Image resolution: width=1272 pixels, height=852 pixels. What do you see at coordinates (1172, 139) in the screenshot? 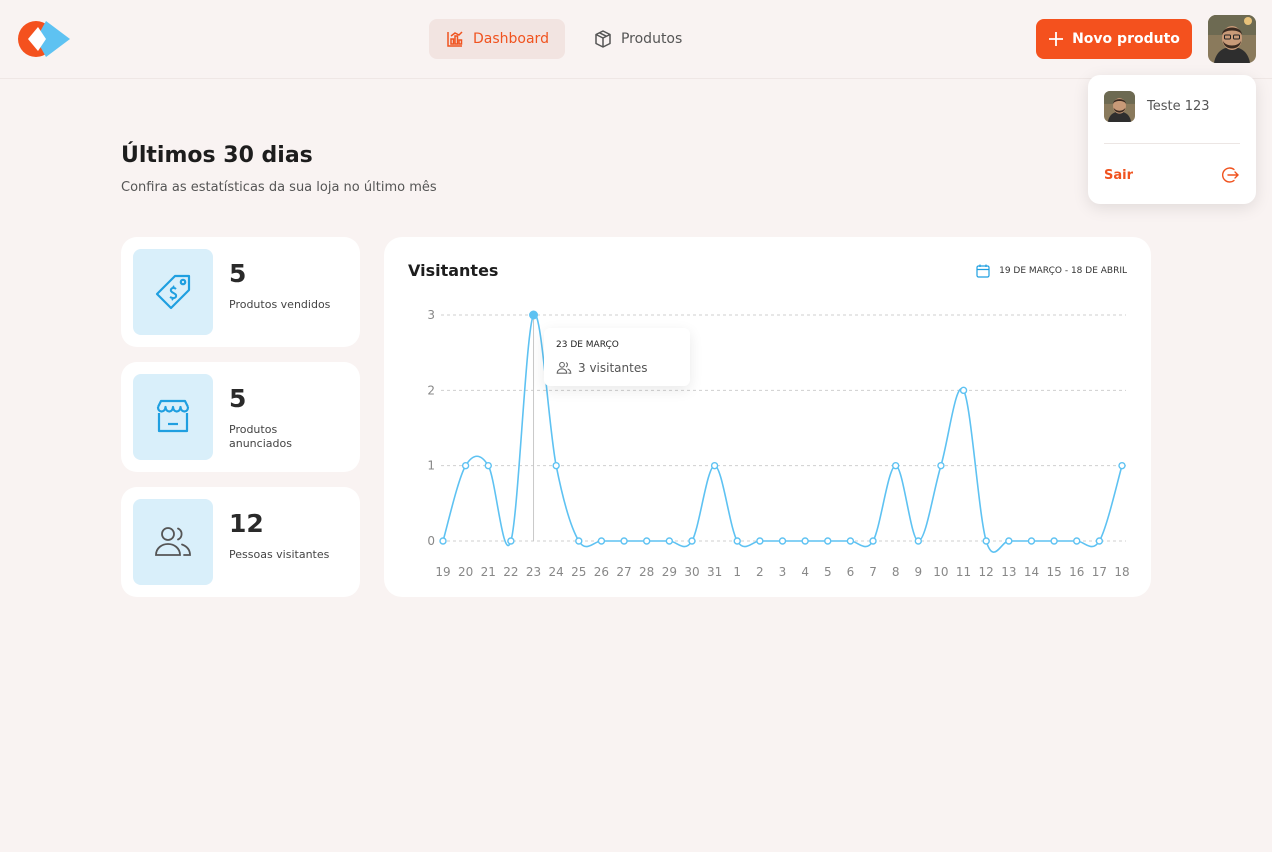
I see `user-dropdown-menu: Teste 123 Sair` at bounding box center [1172, 139].